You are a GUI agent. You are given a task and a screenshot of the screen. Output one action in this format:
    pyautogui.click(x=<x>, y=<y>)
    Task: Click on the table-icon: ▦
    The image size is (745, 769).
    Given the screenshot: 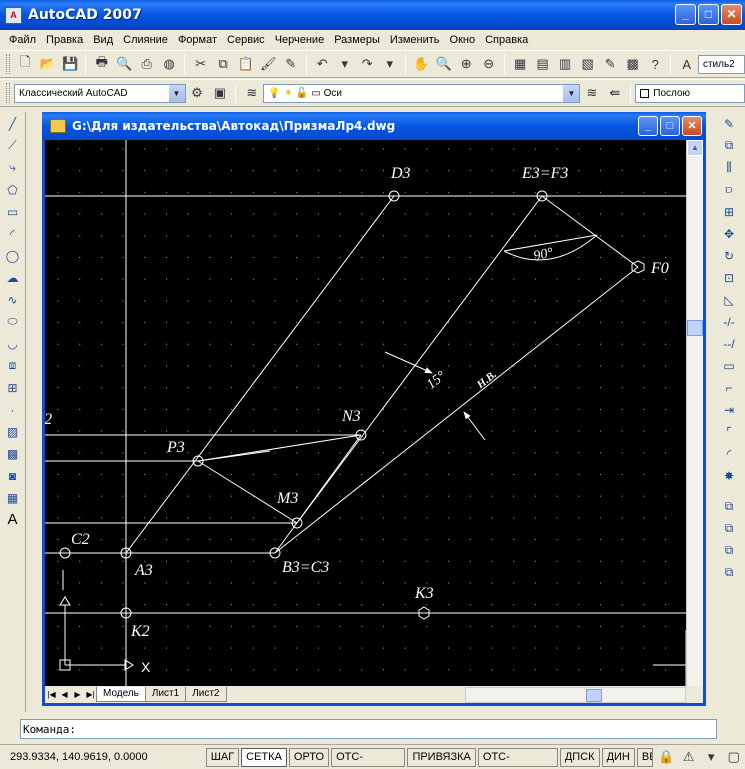 What is the action you would take?
    pyautogui.click(x=13, y=497)
    